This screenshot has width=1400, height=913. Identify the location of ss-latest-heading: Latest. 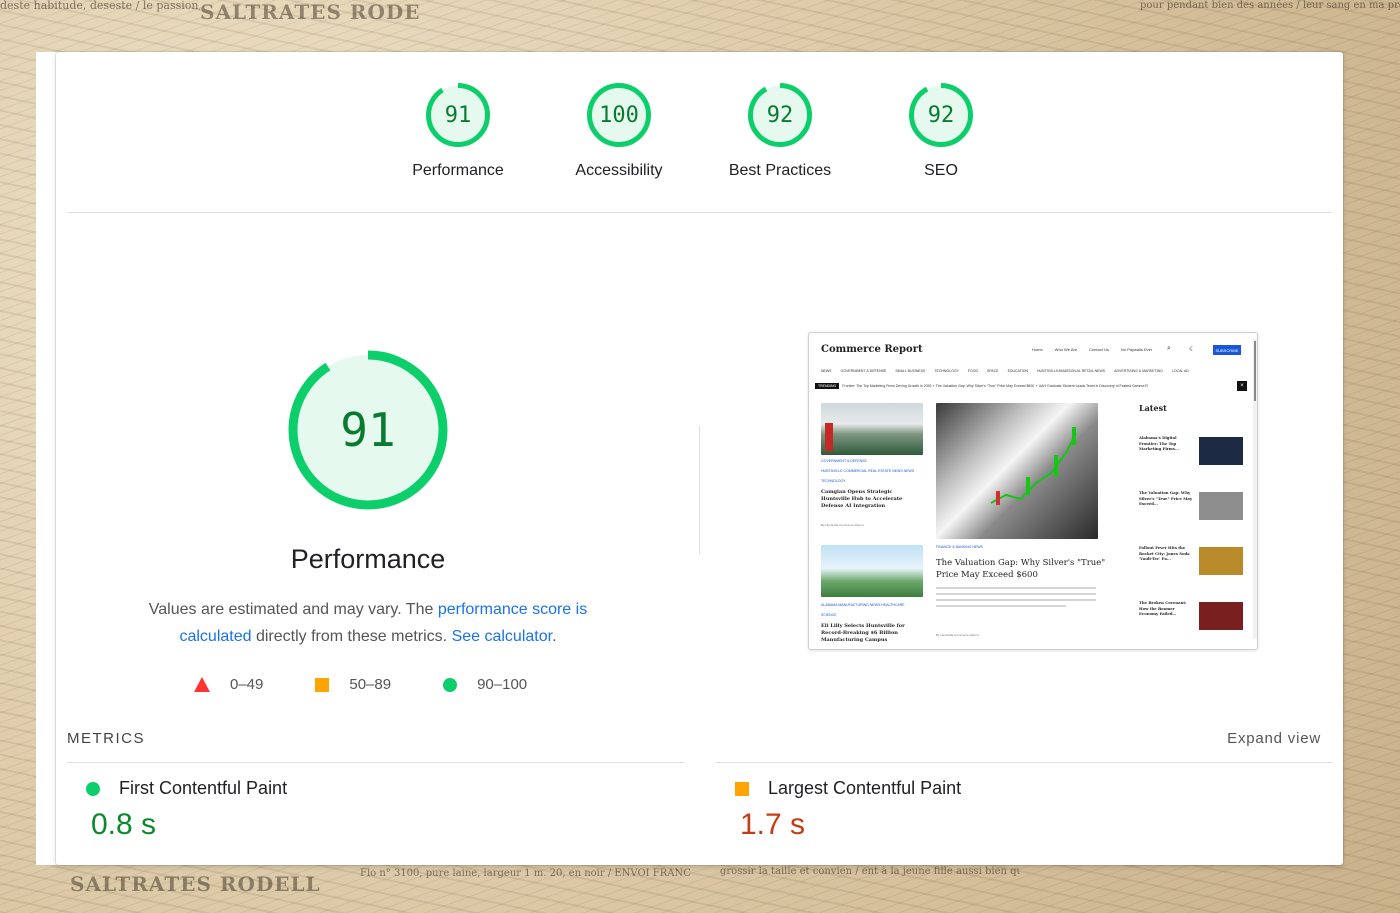
(1153, 408).